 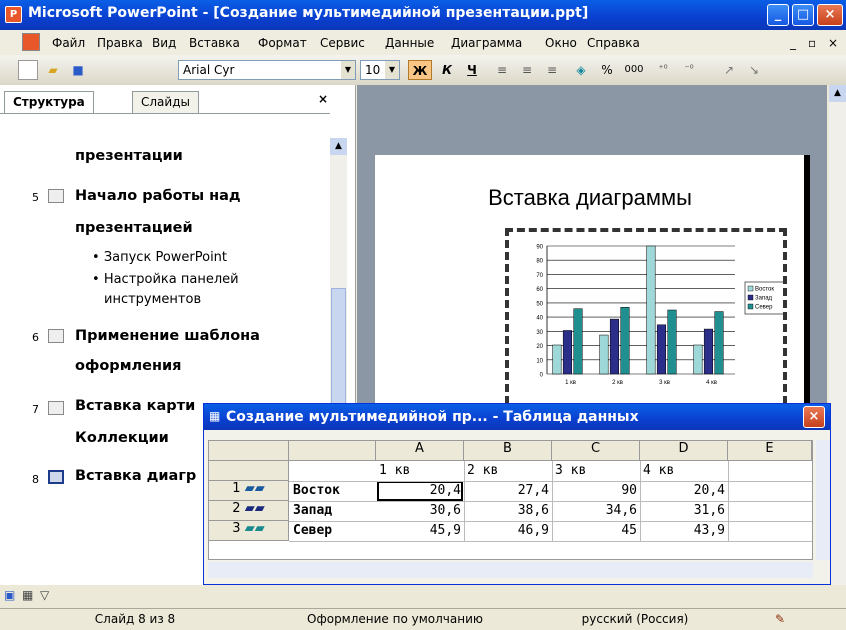 I want to click on slide-title: Вставка диаграммы, so click(x=590, y=198).